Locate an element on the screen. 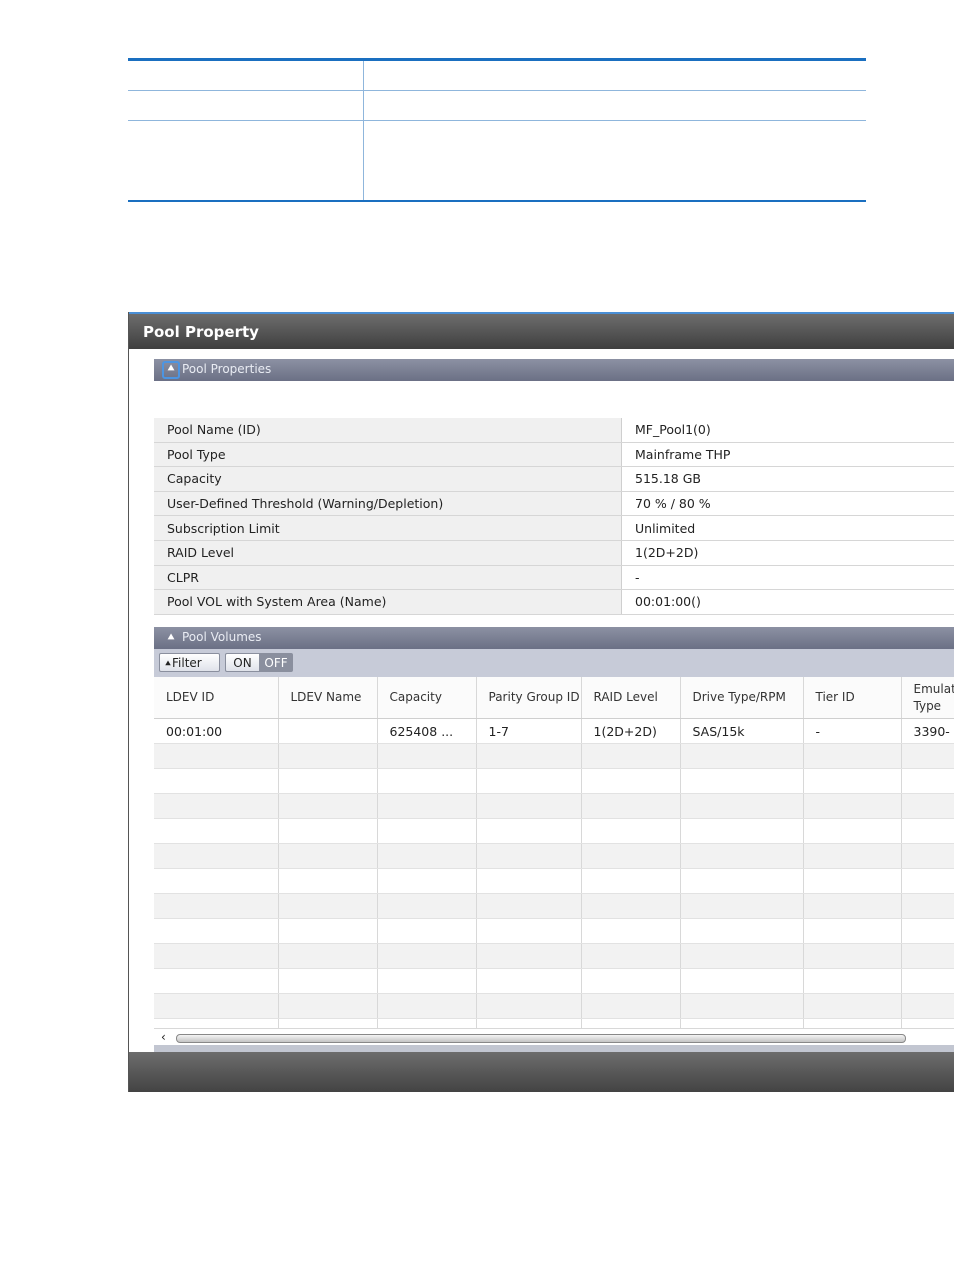  property-value: - is located at coordinates (787, 578).